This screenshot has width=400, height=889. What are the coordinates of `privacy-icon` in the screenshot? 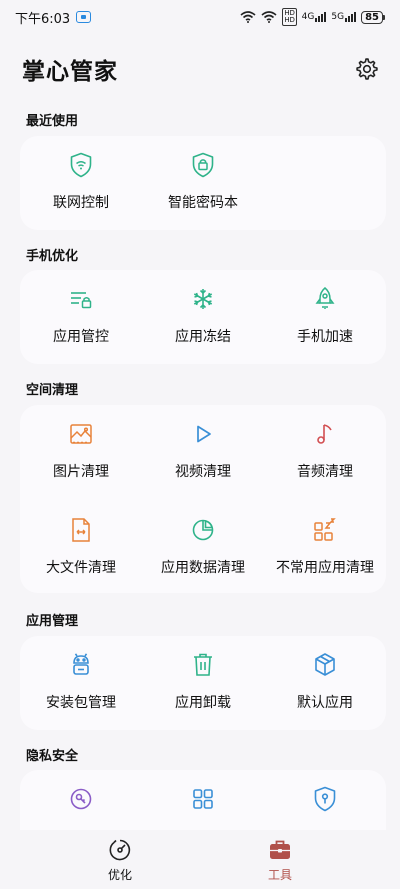 It's located at (81, 799).